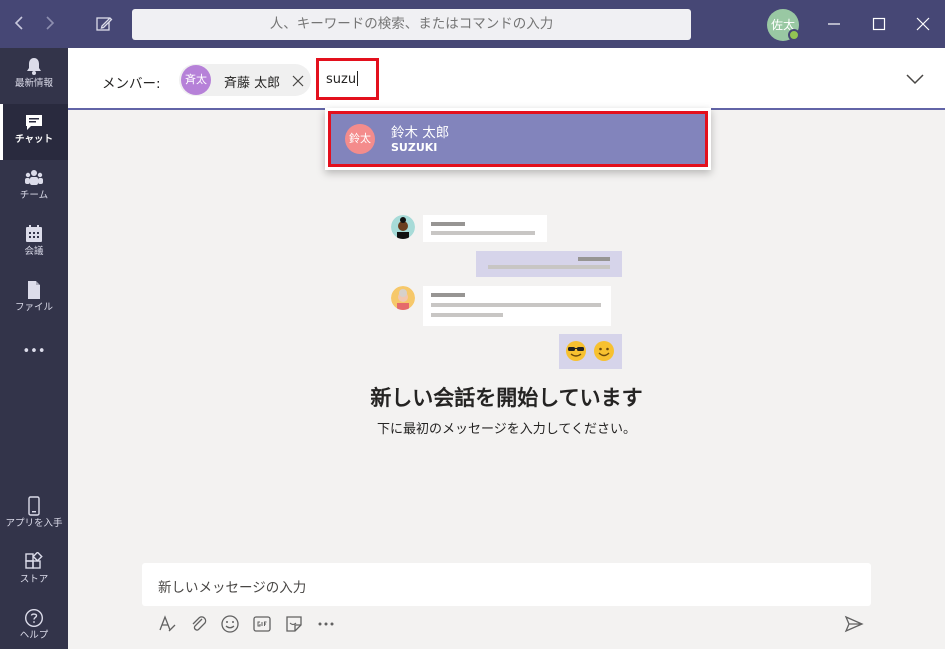 Image resolution: width=945 pixels, height=649 pixels. What do you see at coordinates (34, 122) in the screenshot?
I see `chat-icon` at bounding box center [34, 122].